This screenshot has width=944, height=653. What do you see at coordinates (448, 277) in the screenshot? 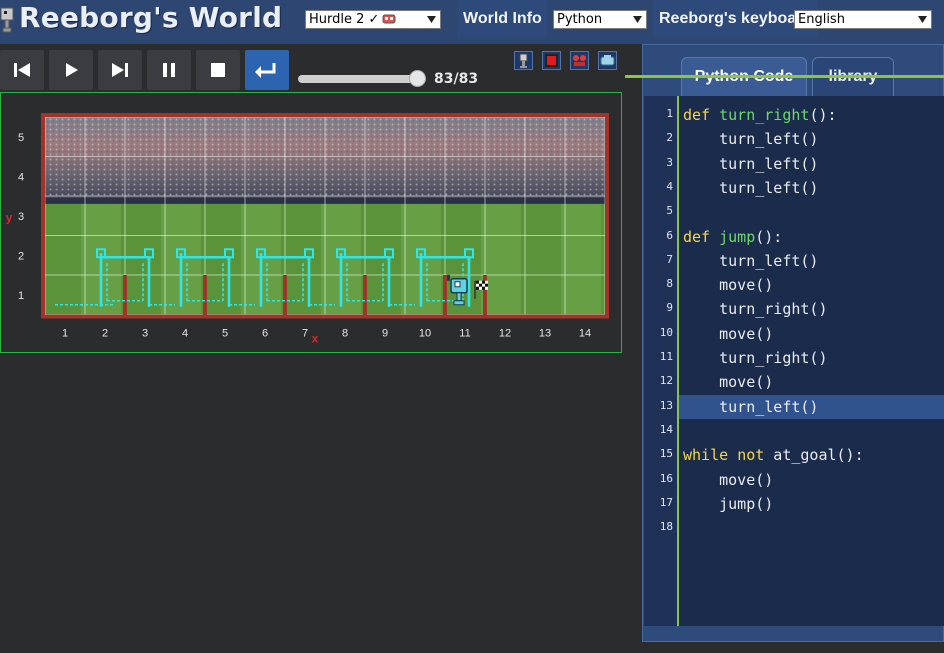
I see `robot-antenna` at bounding box center [448, 277].